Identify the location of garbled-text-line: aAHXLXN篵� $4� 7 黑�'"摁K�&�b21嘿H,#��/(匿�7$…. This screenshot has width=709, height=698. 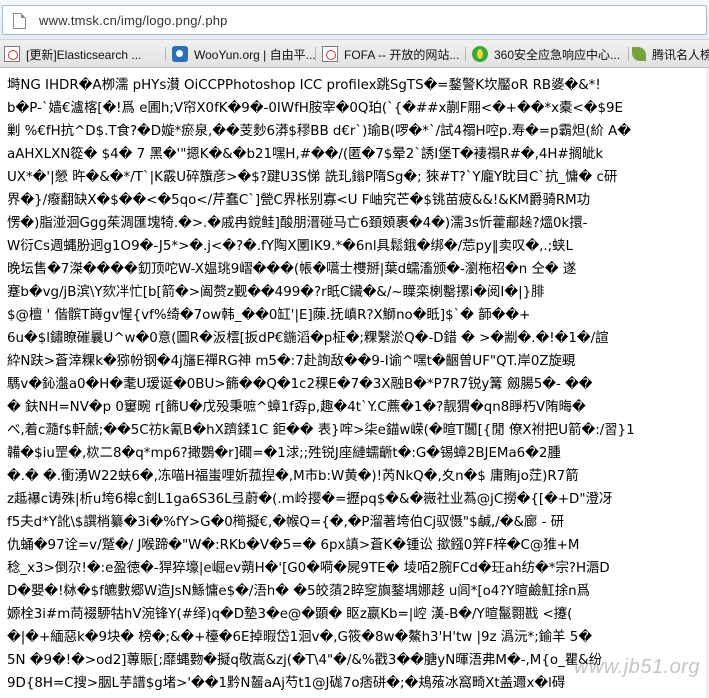
(305, 154).